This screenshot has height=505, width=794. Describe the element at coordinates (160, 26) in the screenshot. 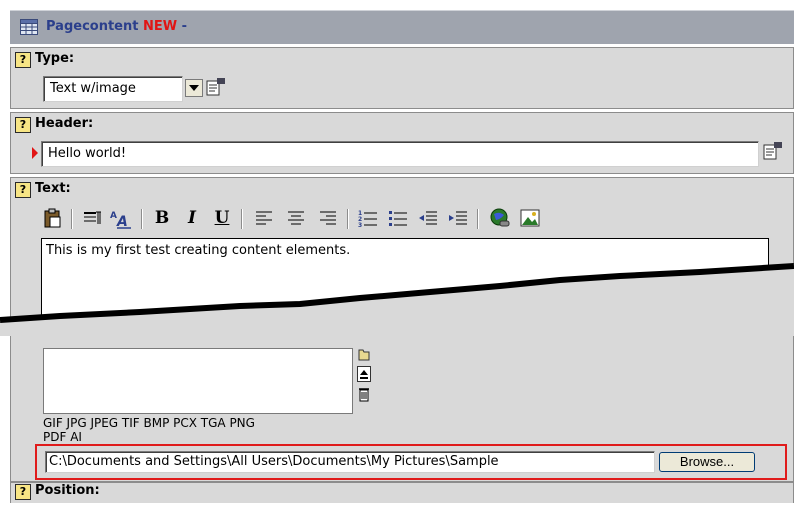

I see `new-badge: NEW` at that location.